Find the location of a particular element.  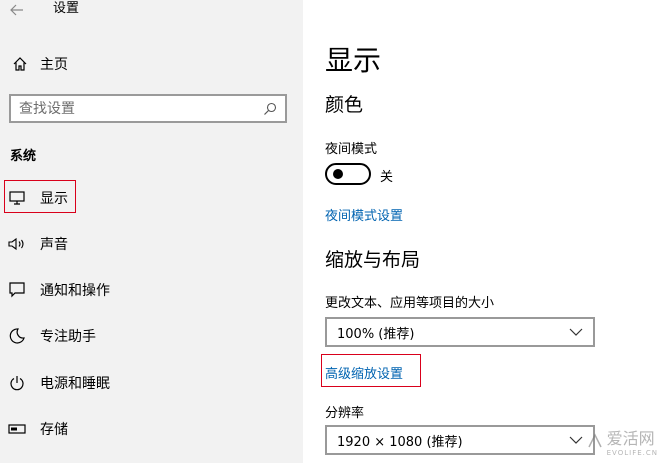

night-mode-label: 夜间模式 is located at coordinates (351, 149).